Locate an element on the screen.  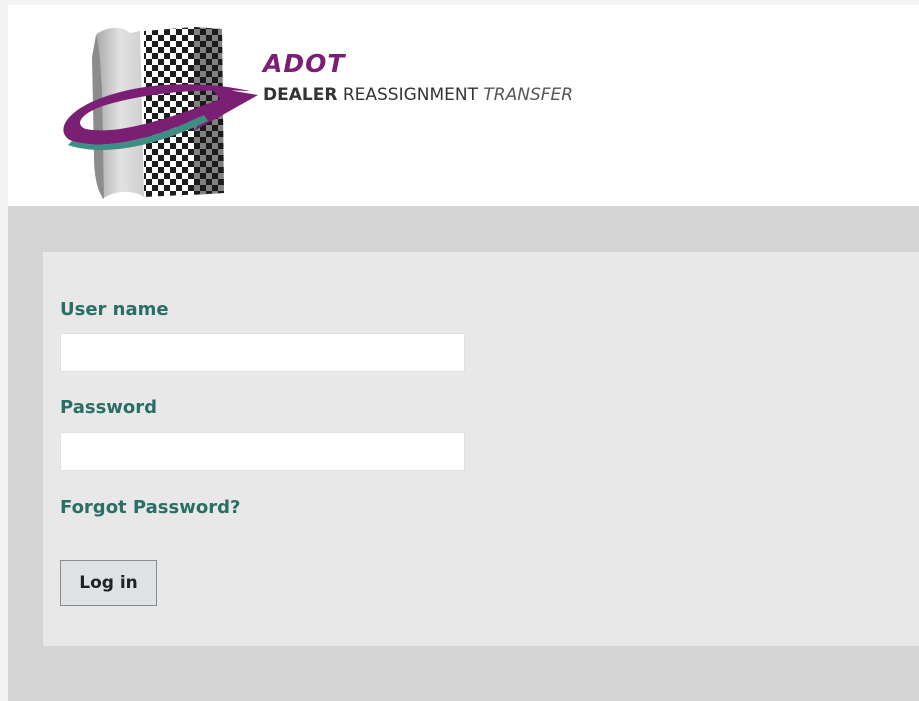
forgot-password-link: Forgot Password? is located at coordinates (150, 507).